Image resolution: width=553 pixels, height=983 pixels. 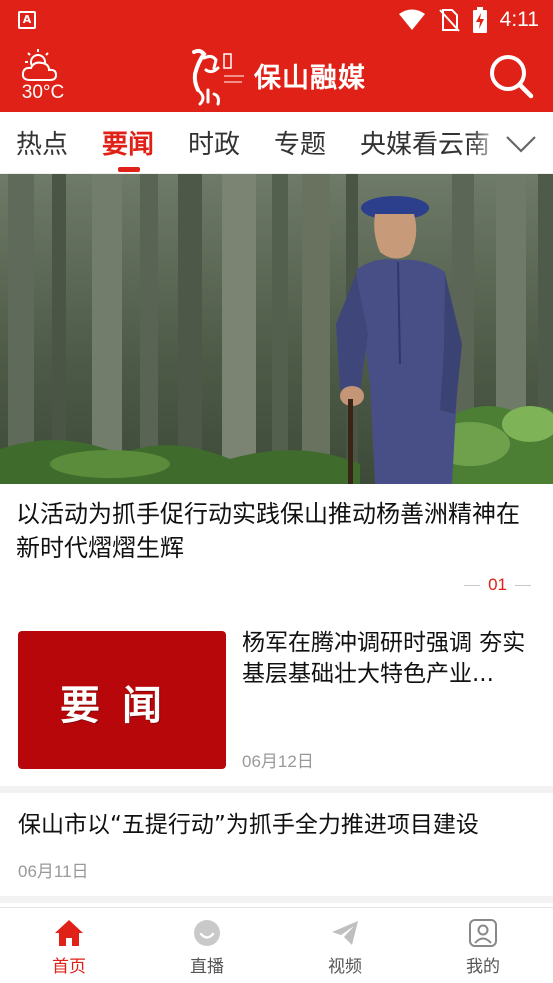 I want to click on chevron-down-icon, so click(x=521, y=144).